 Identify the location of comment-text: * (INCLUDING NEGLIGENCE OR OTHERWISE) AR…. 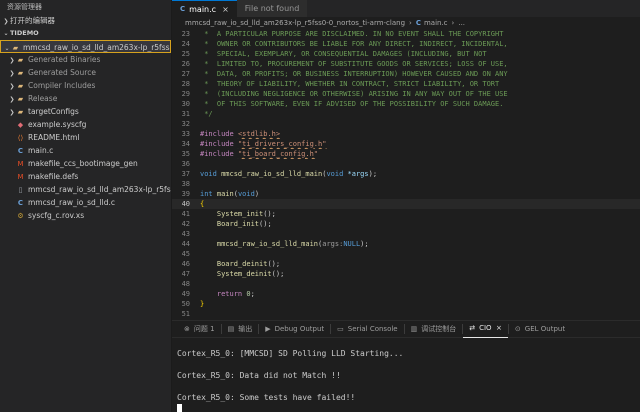
(354, 94).